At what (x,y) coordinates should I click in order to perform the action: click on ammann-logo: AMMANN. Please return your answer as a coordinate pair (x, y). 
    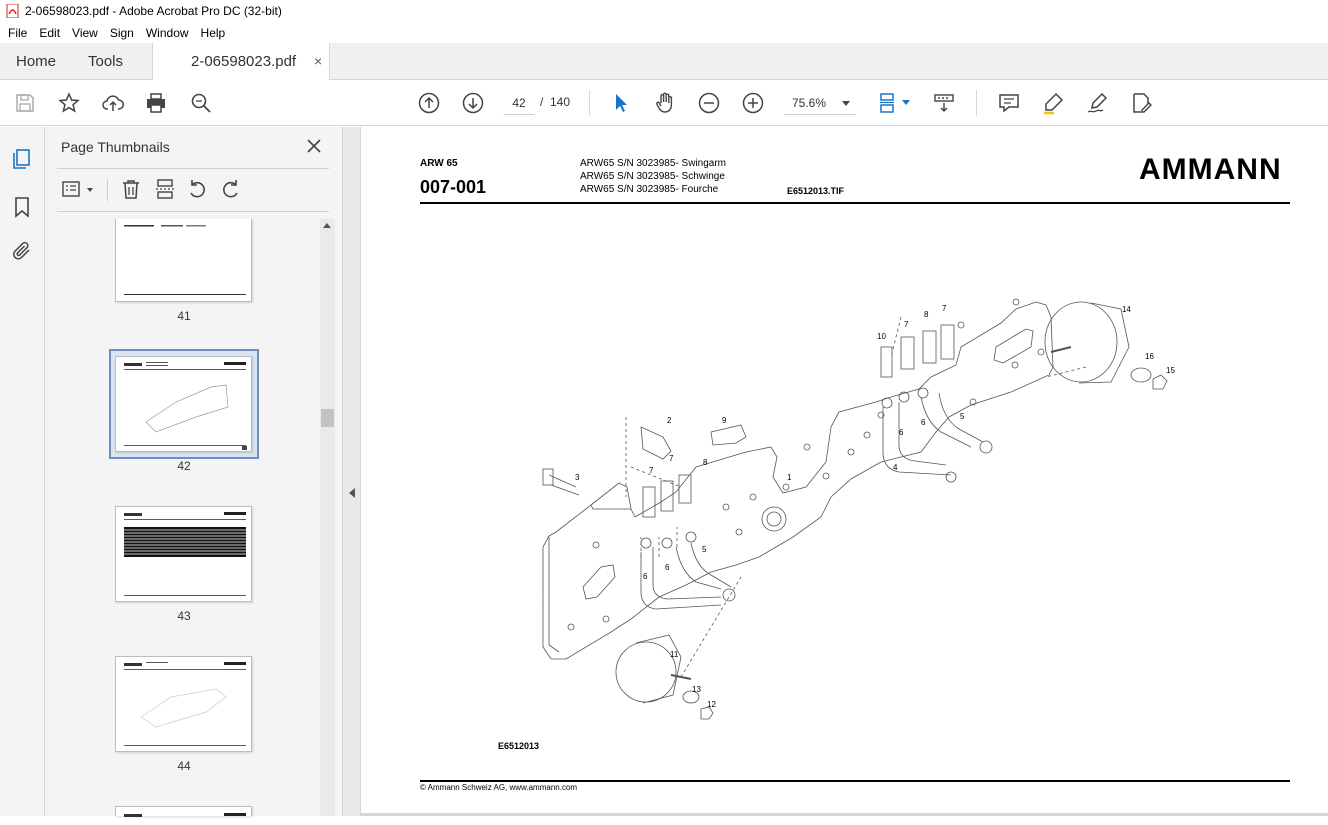
    Looking at the image, I should click on (1210, 169).